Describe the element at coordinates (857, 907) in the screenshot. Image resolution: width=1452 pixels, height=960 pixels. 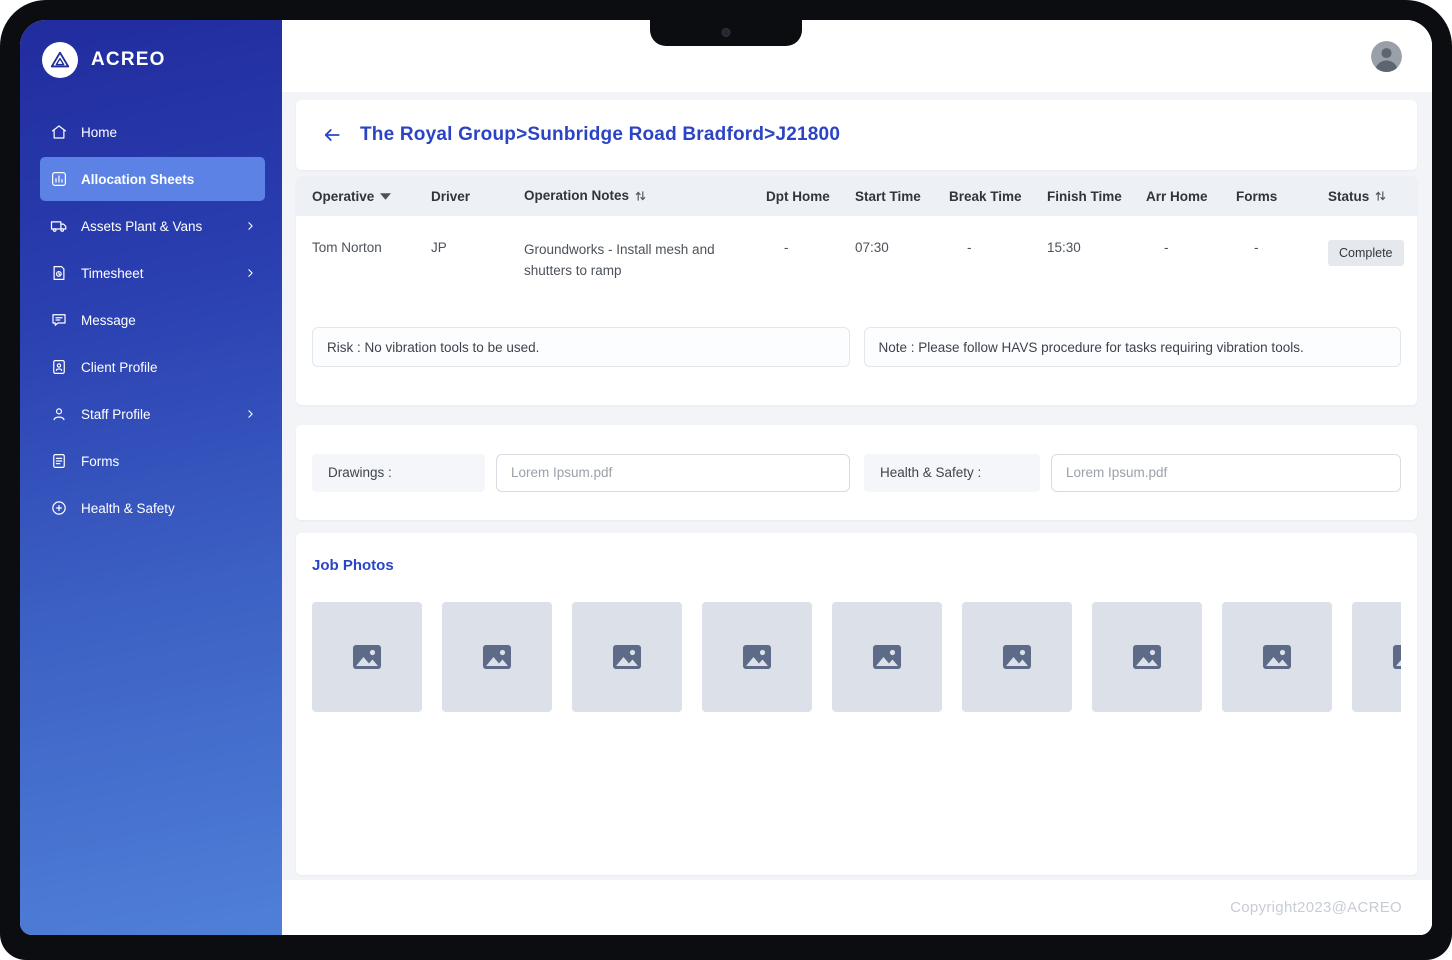
I see `footer: Copyright2023@ACREO` at that location.